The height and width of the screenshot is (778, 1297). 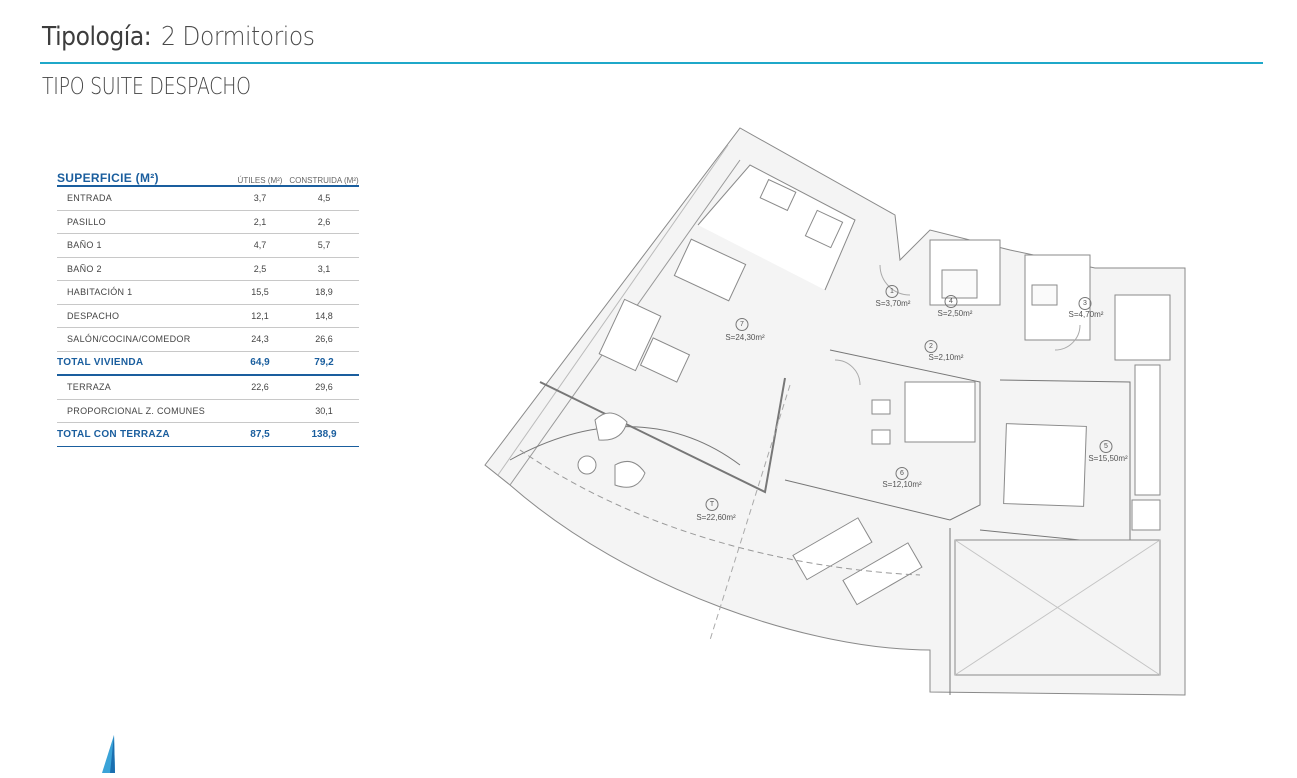 What do you see at coordinates (100, 363) in the screenshot?
I see `row-name: TOTAL VIVIENDA` at bounding box center [100, 363].